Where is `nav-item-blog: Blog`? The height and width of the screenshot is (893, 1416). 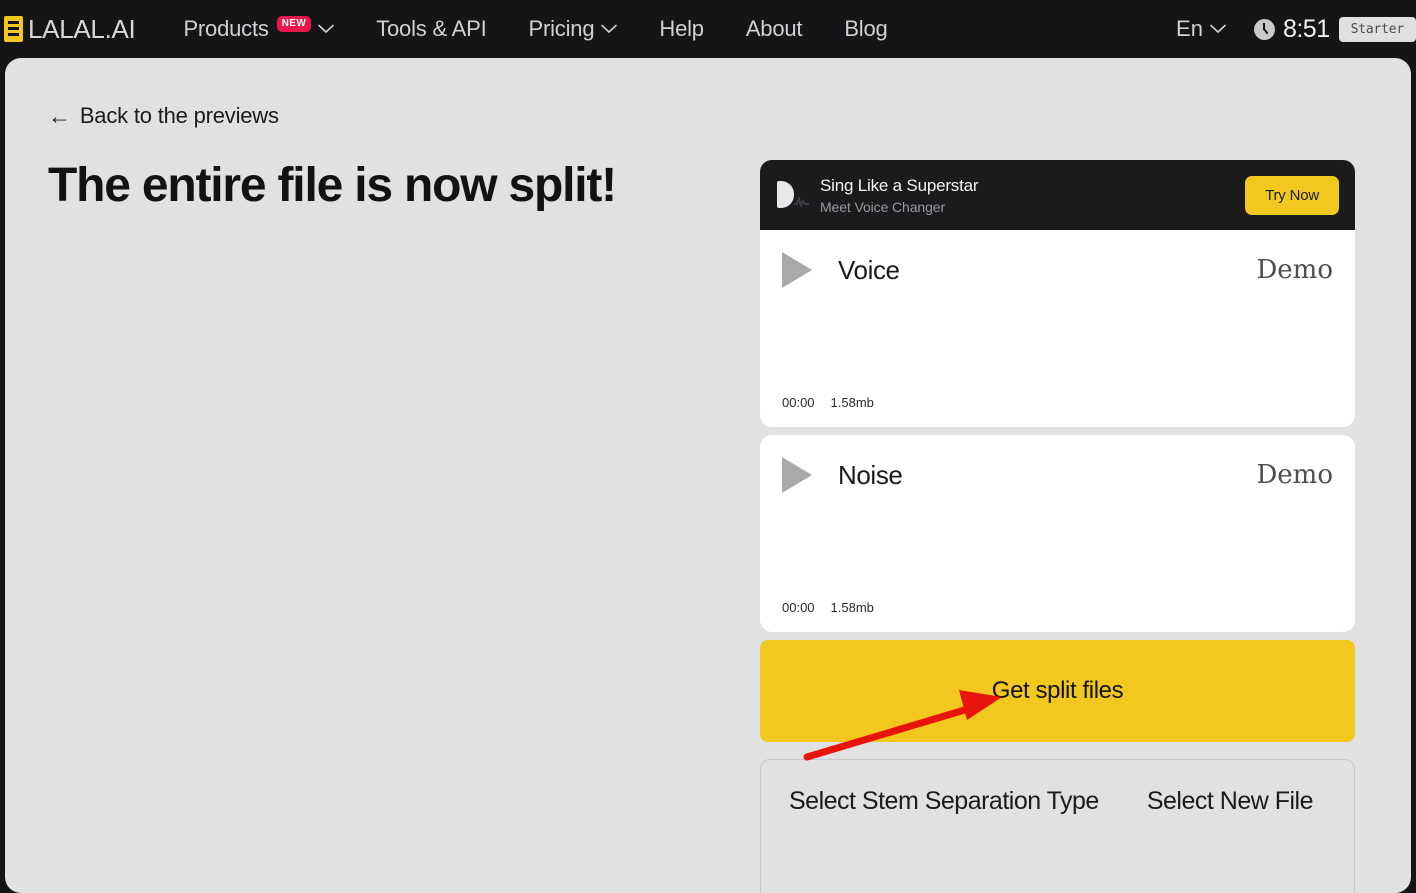 nav-item-blog: Blog is located at coordinates (865, 29).